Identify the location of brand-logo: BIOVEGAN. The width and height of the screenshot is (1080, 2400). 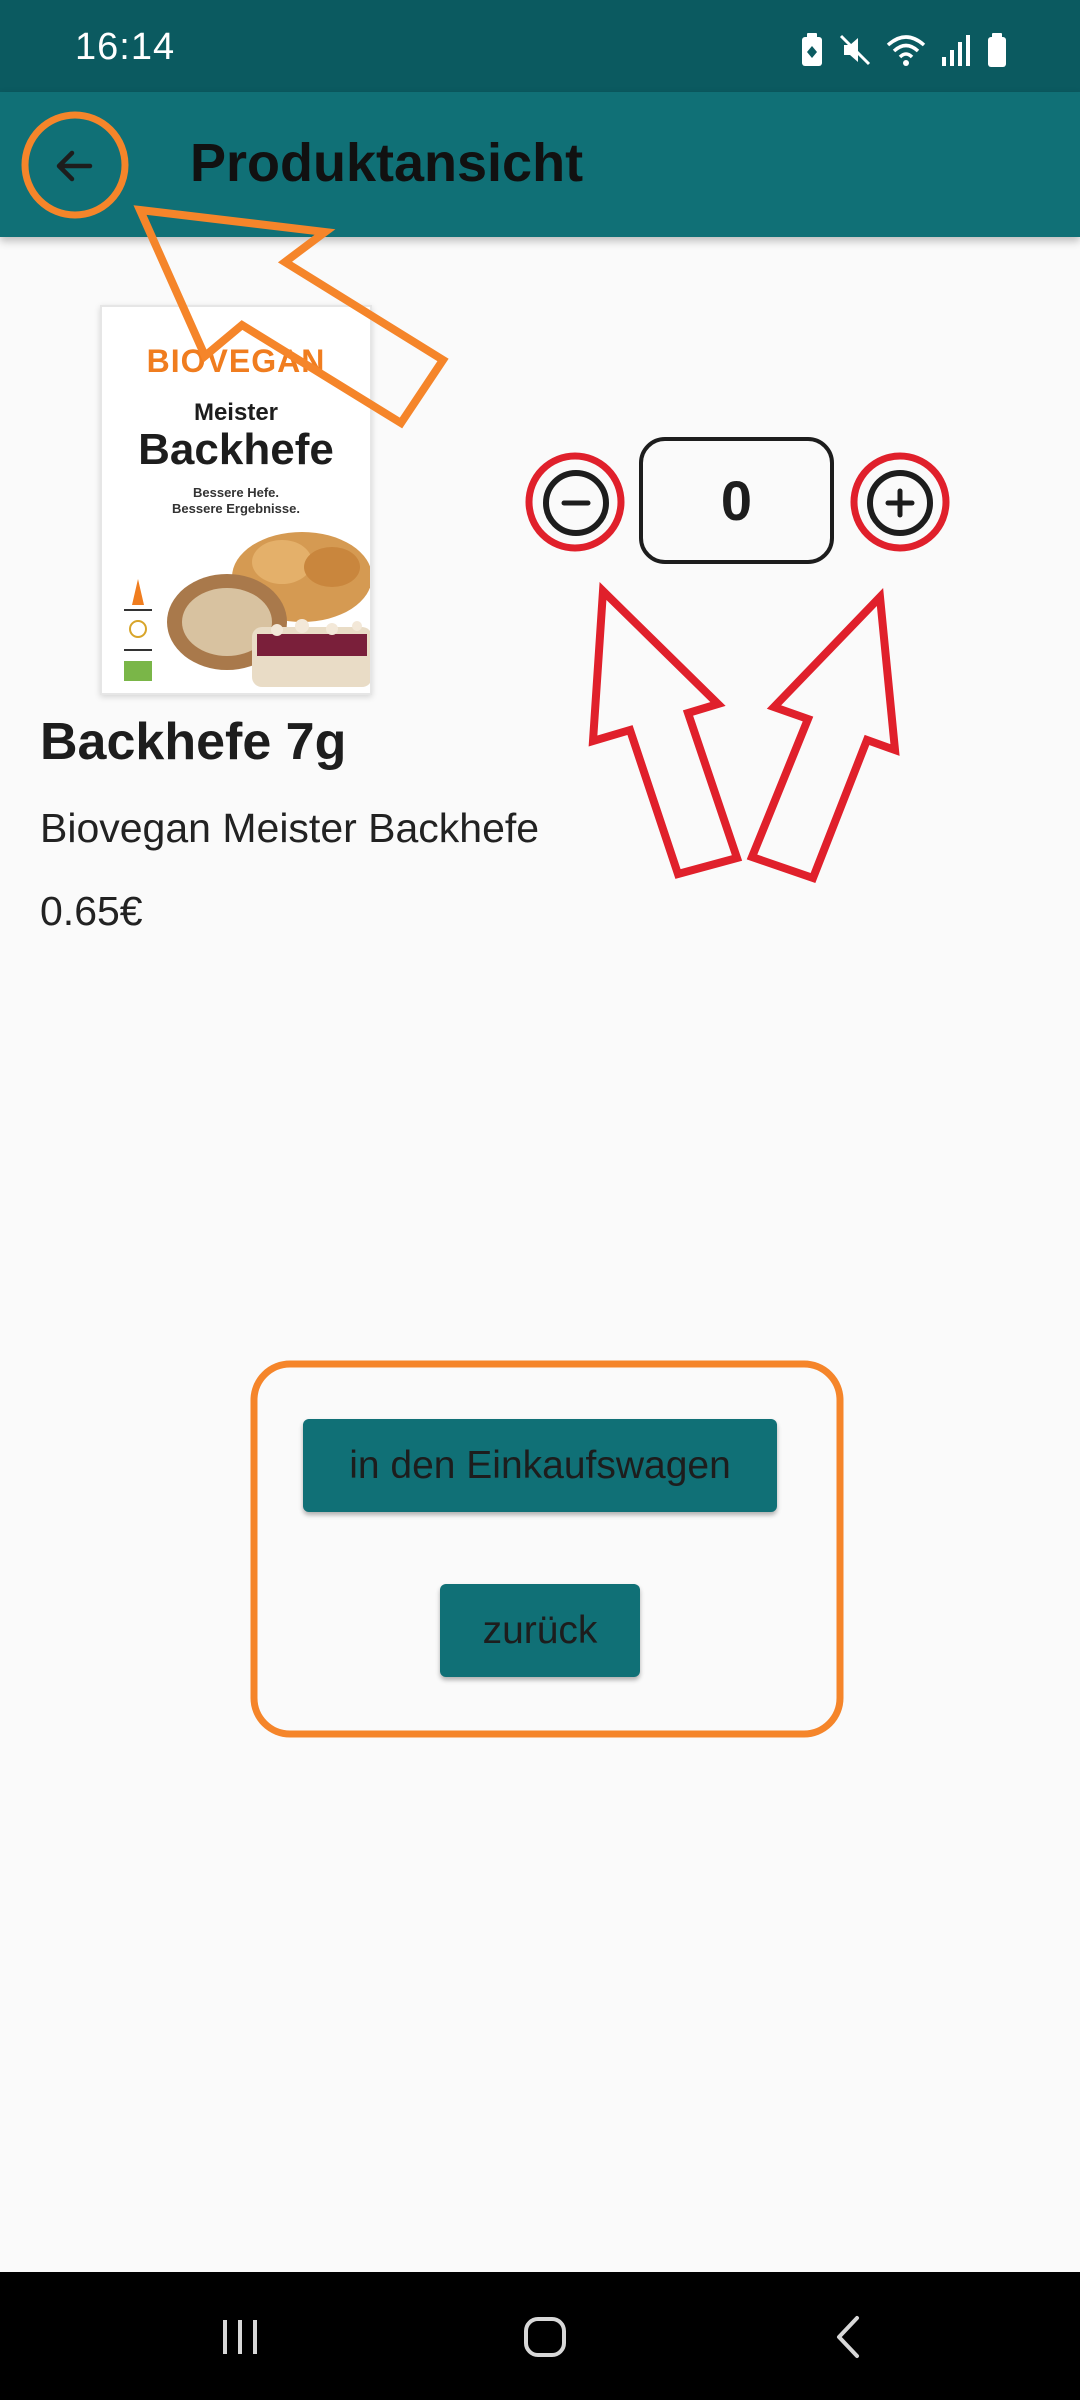
(236, 361).